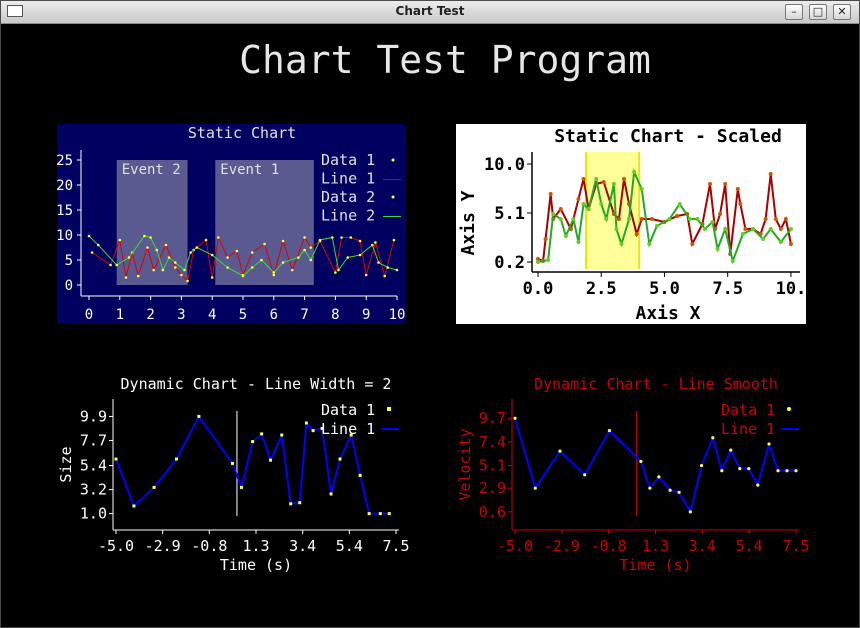  I want to click on x-tick-label: 7.5, so click(727, 289).